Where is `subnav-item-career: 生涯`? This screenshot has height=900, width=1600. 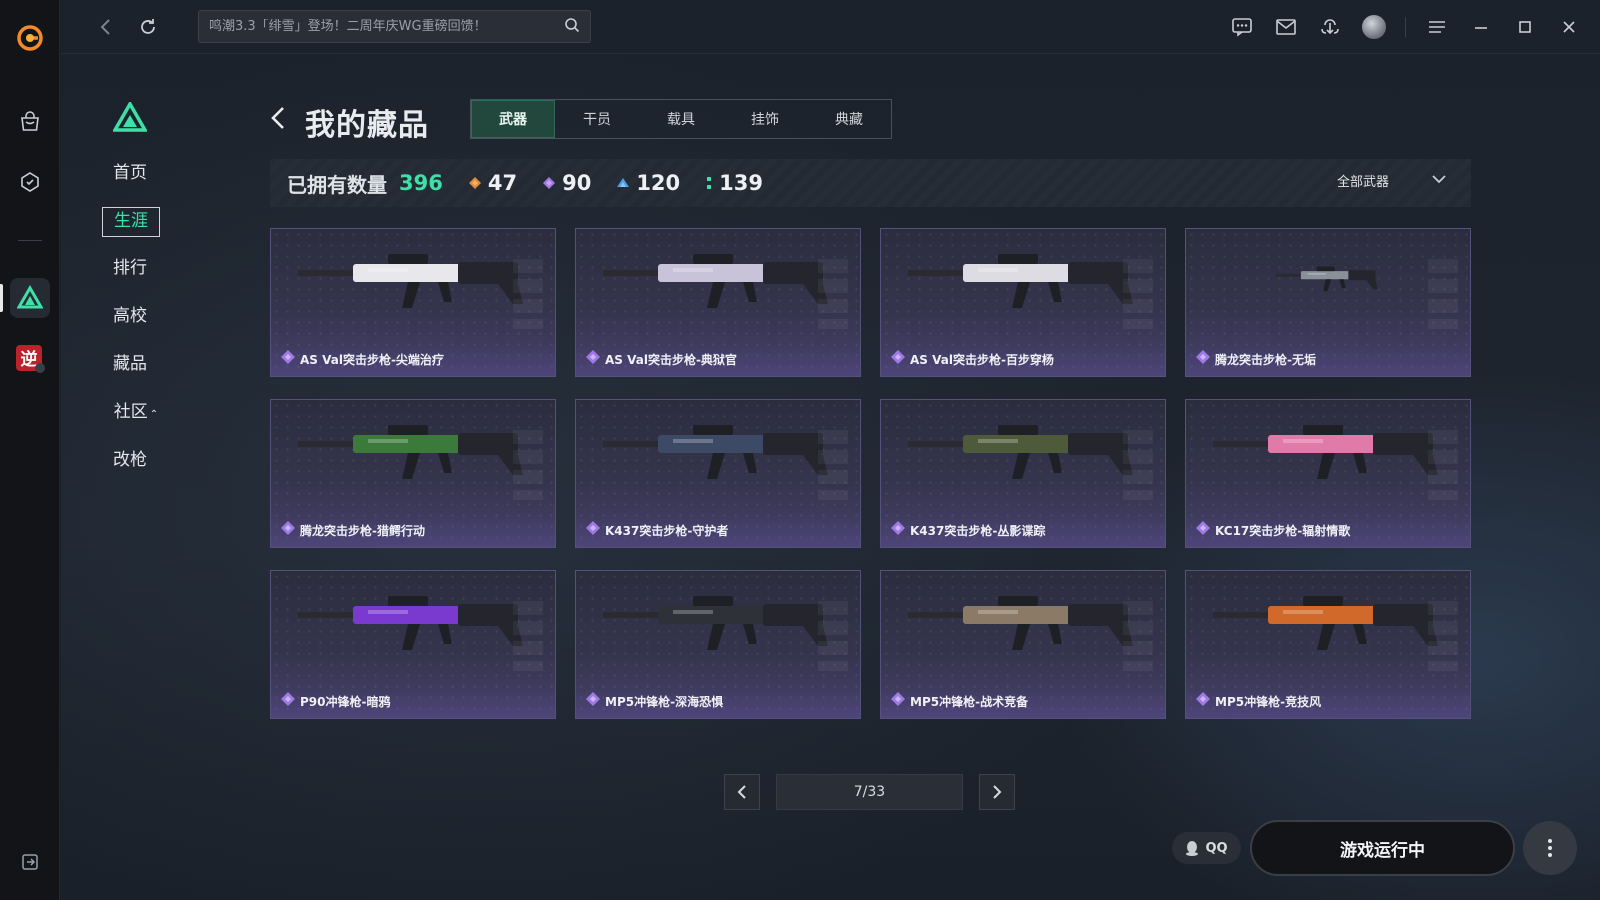
subnav-item-career: 生涯 is located at coordinates (131, 222).